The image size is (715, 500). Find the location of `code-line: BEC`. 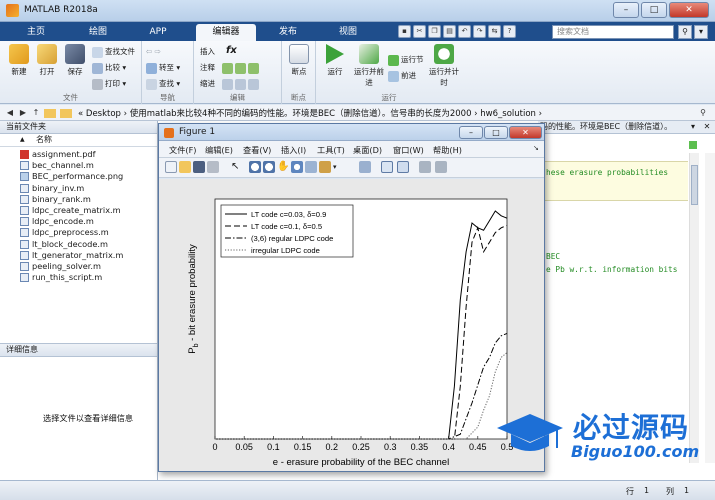

code-line: BEC is located at coordinates (553, 256).